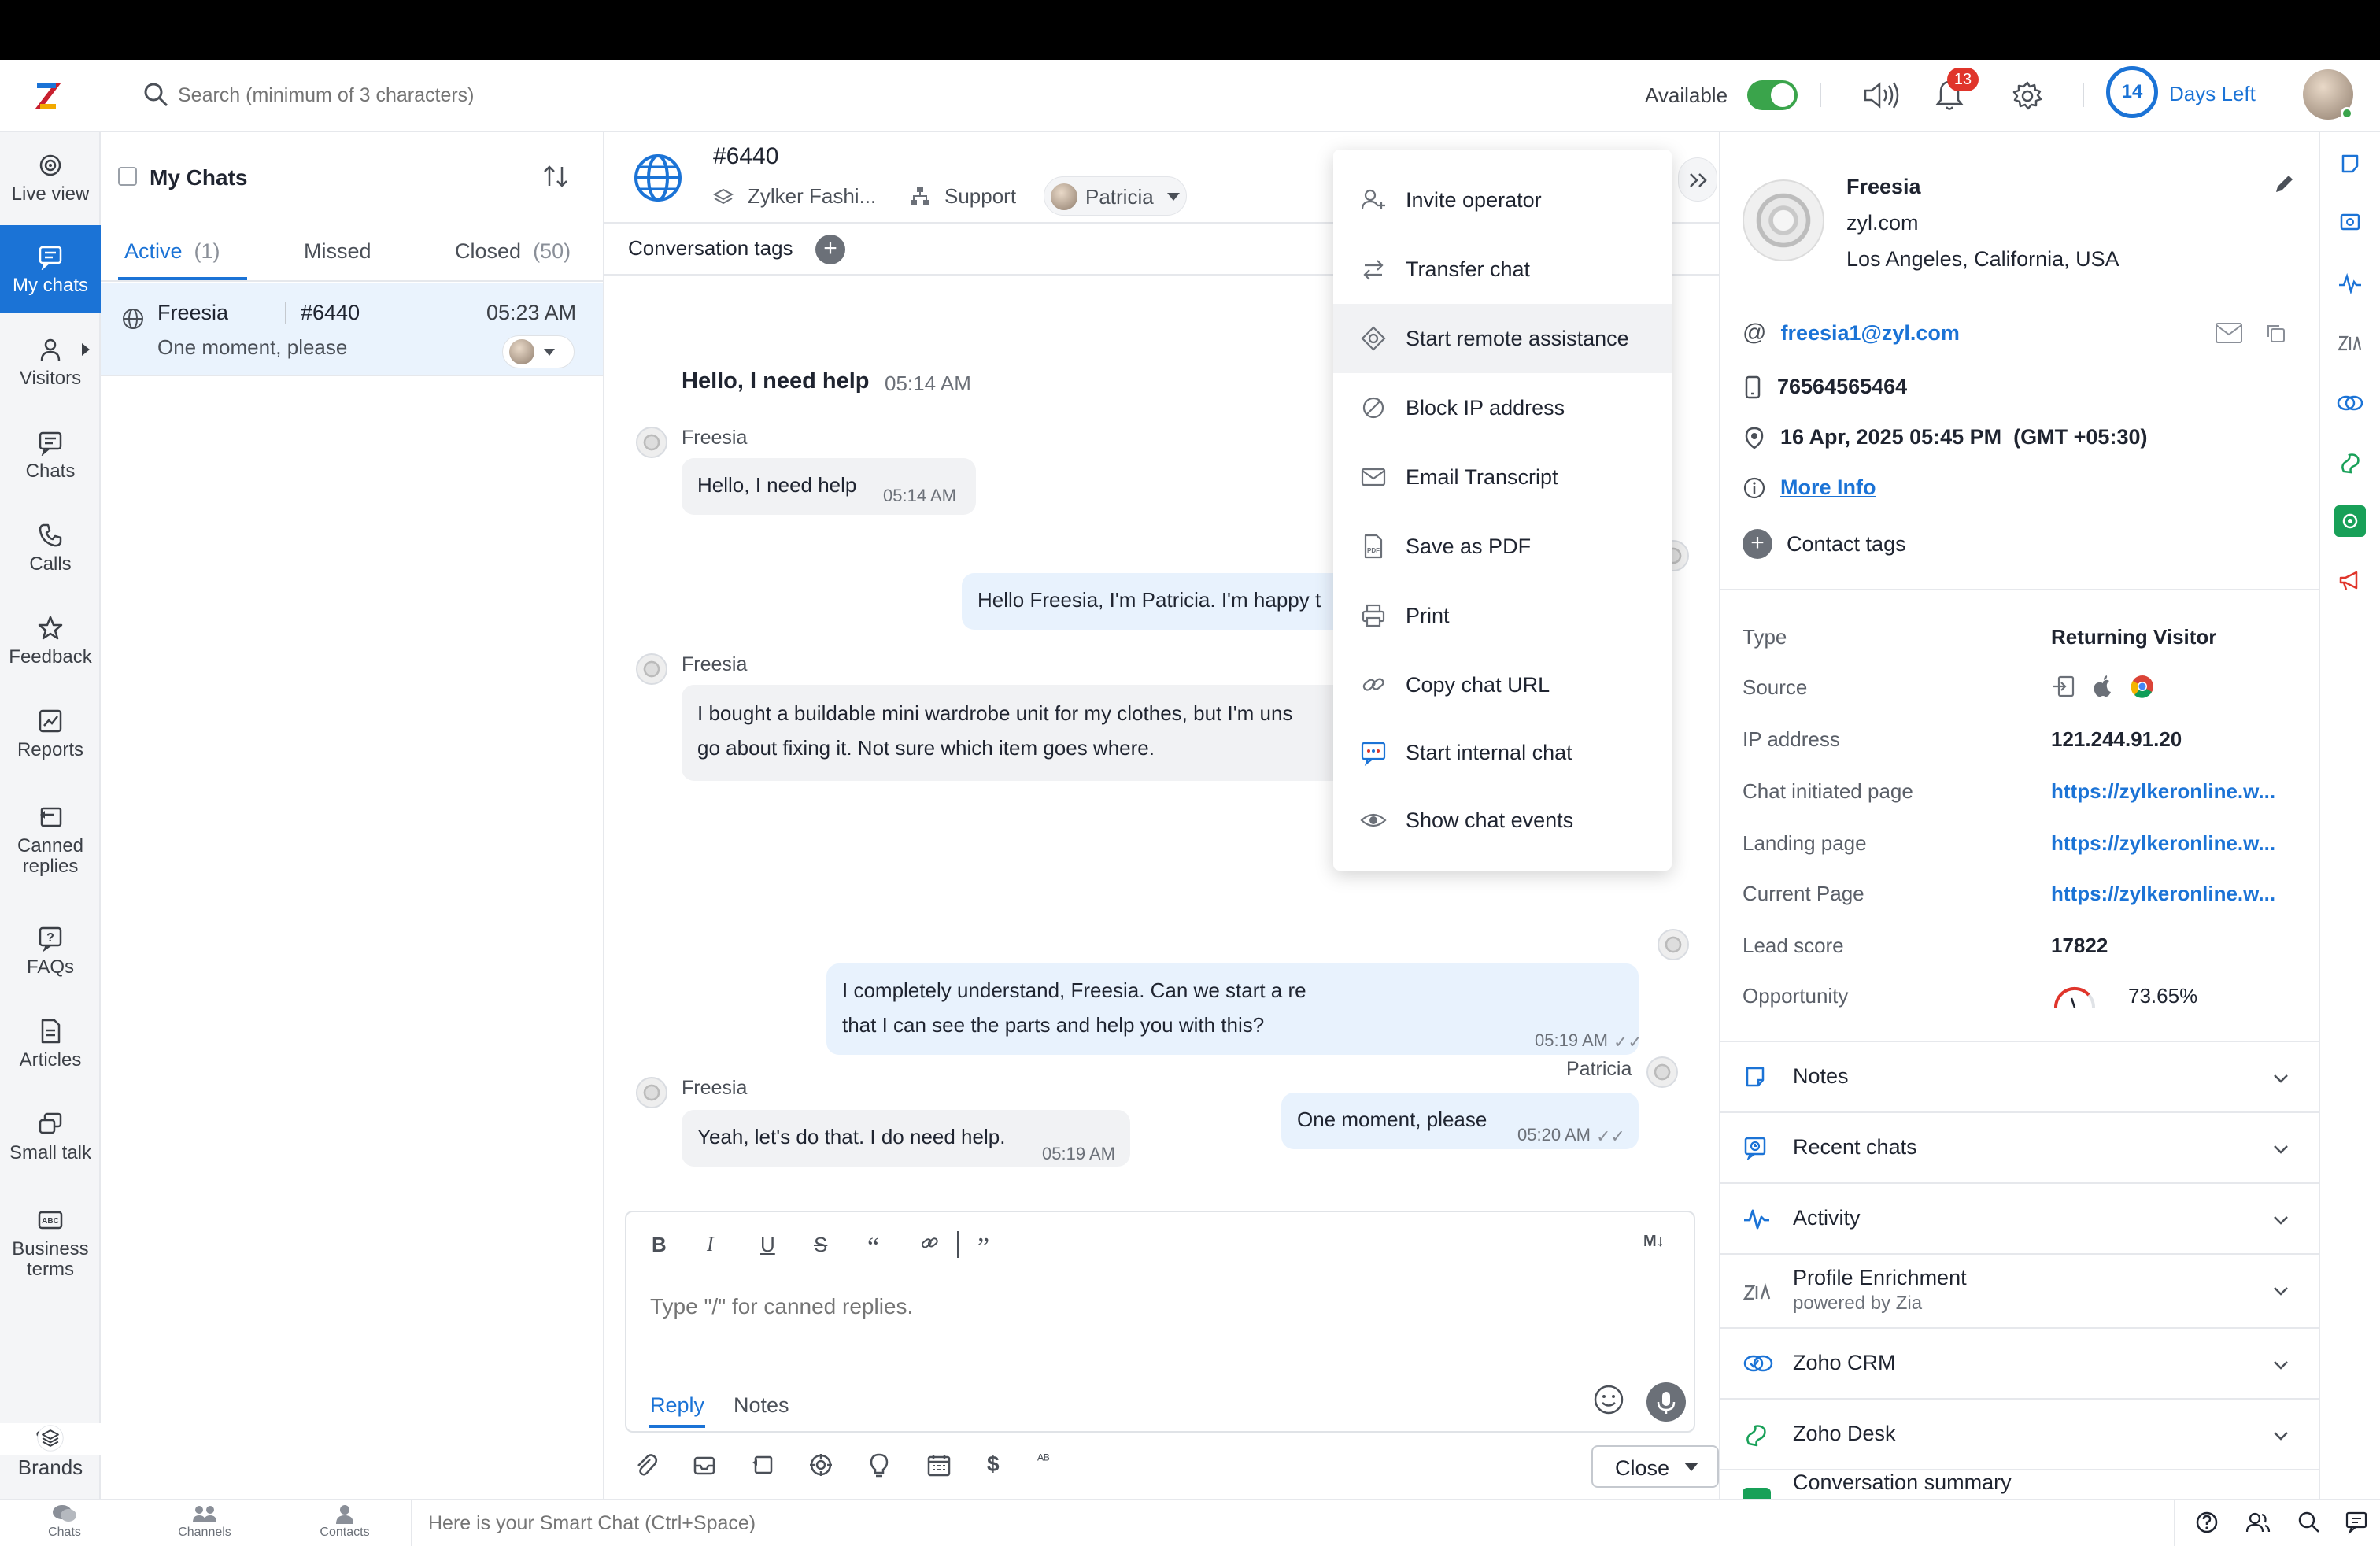  What do you see at coordinates (820, 1245) in the screenshot?
I see `strikethrough-button: S` at bounding box center [820, 1245].